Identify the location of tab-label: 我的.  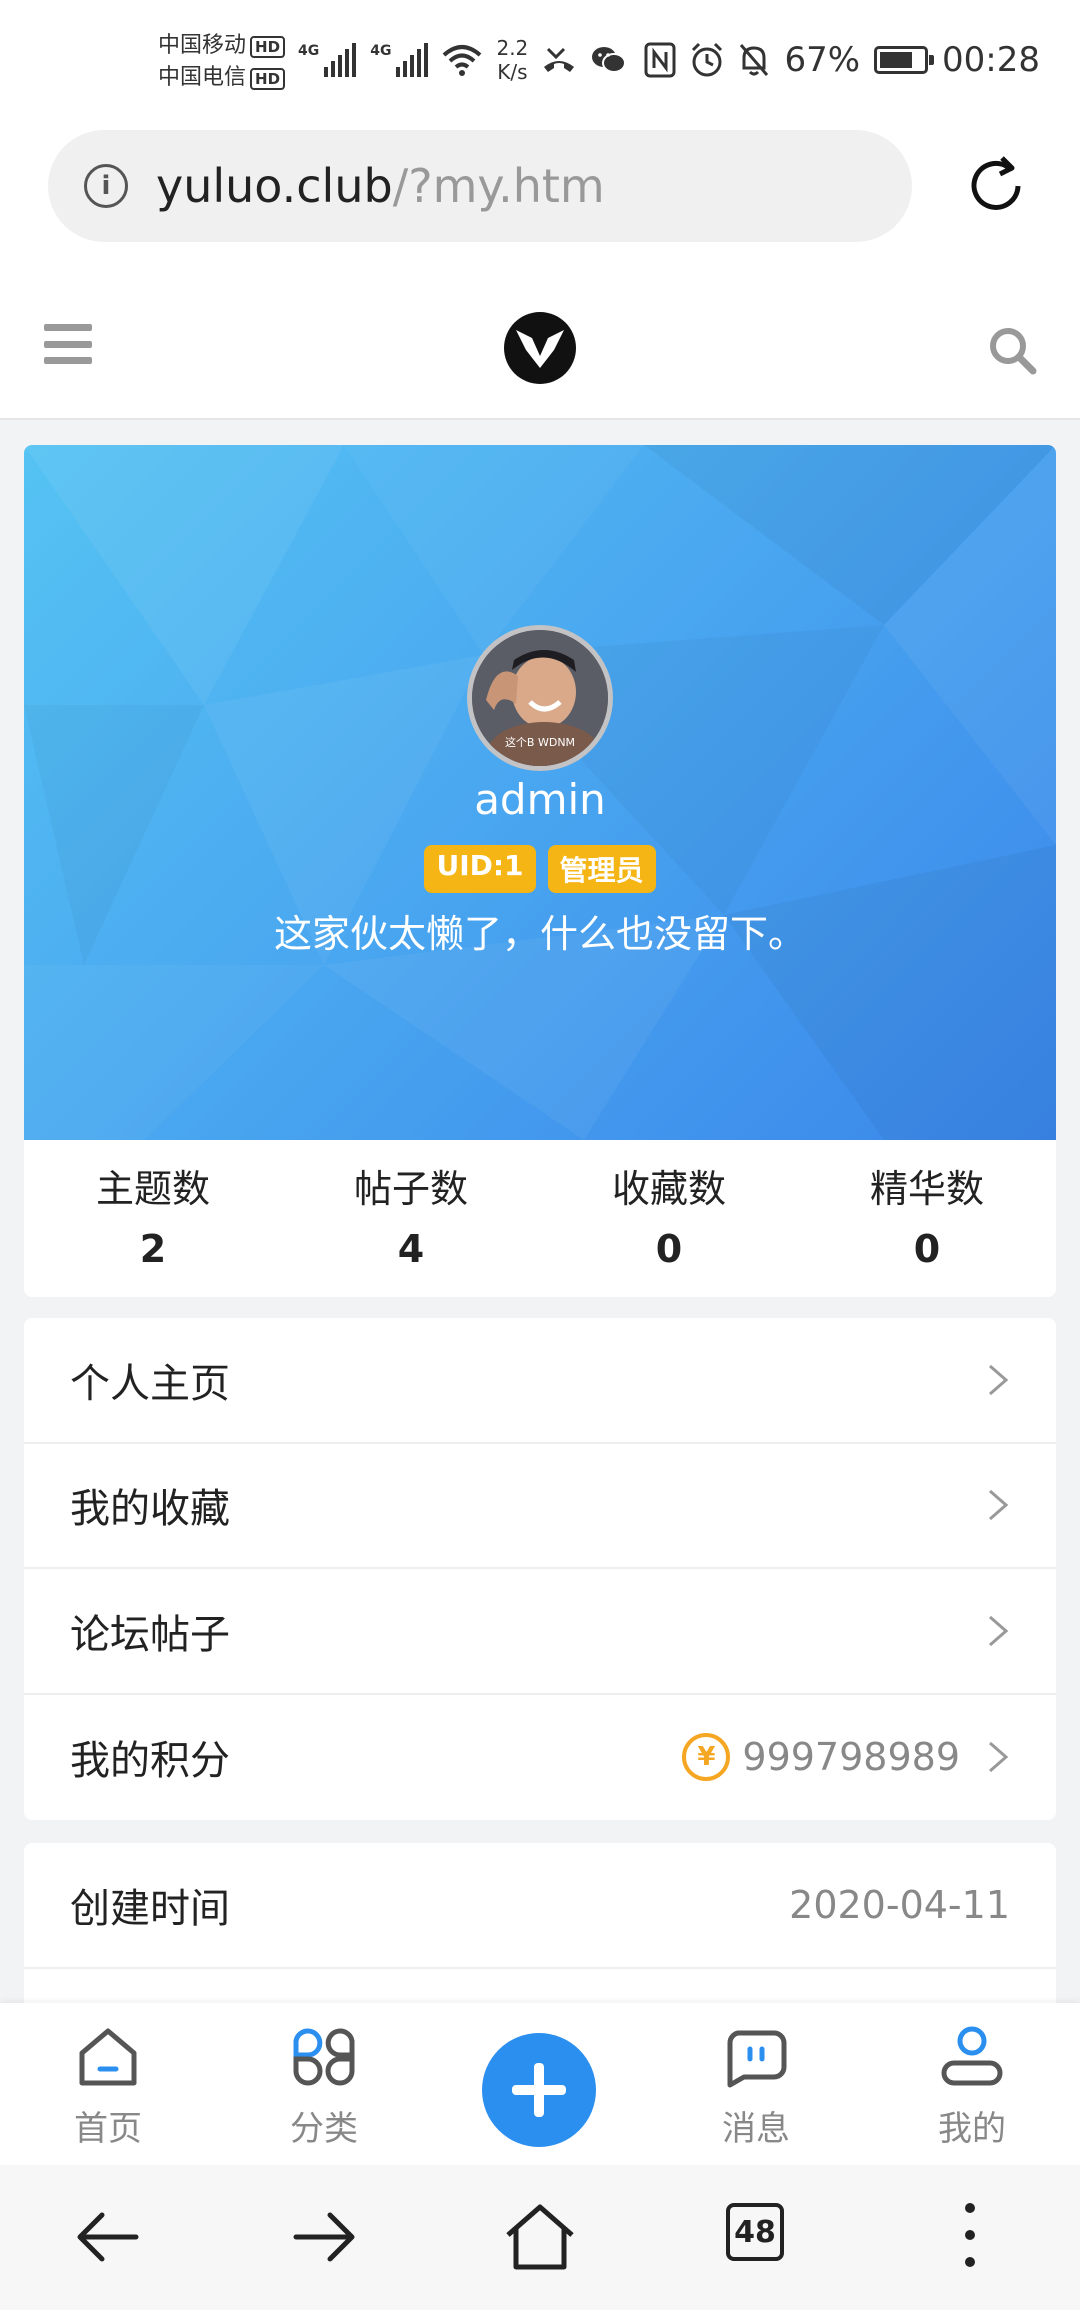
(972, 2129).